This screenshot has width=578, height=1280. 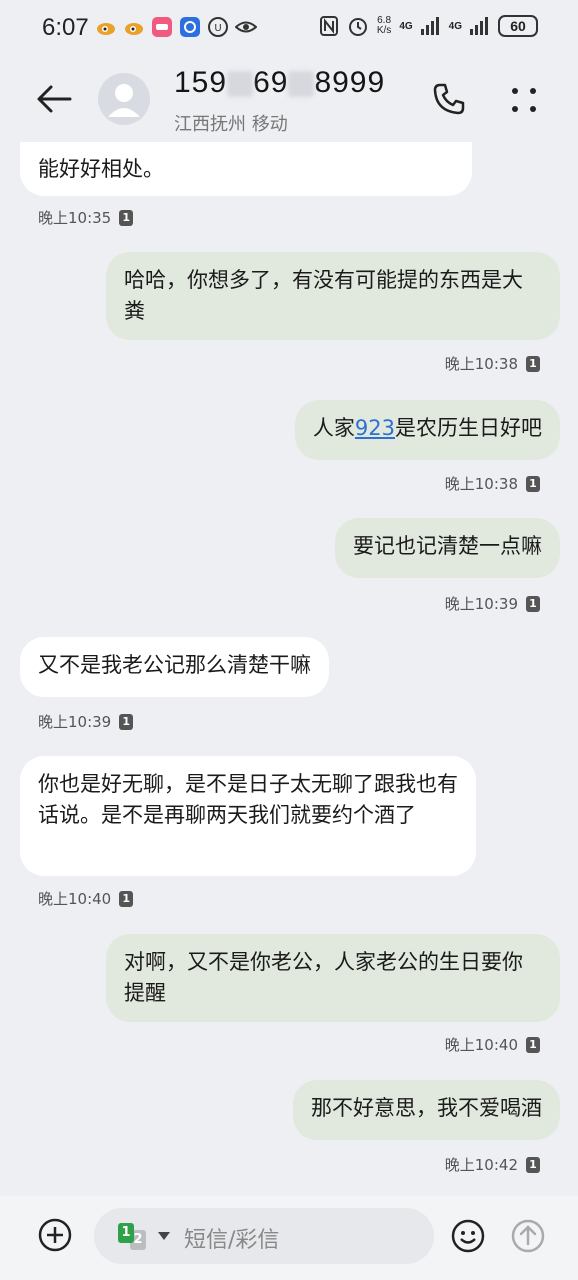 What do you see at coordinates (357, 27) in the screenshot?
I see `alarm-icon` at bounding box center [357, 27].